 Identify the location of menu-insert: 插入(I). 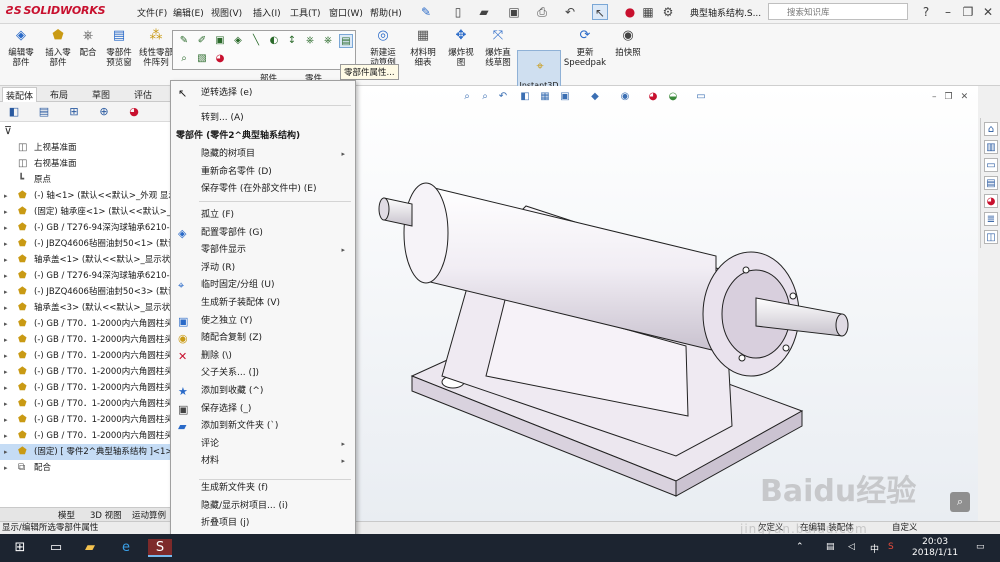
(267, 12).